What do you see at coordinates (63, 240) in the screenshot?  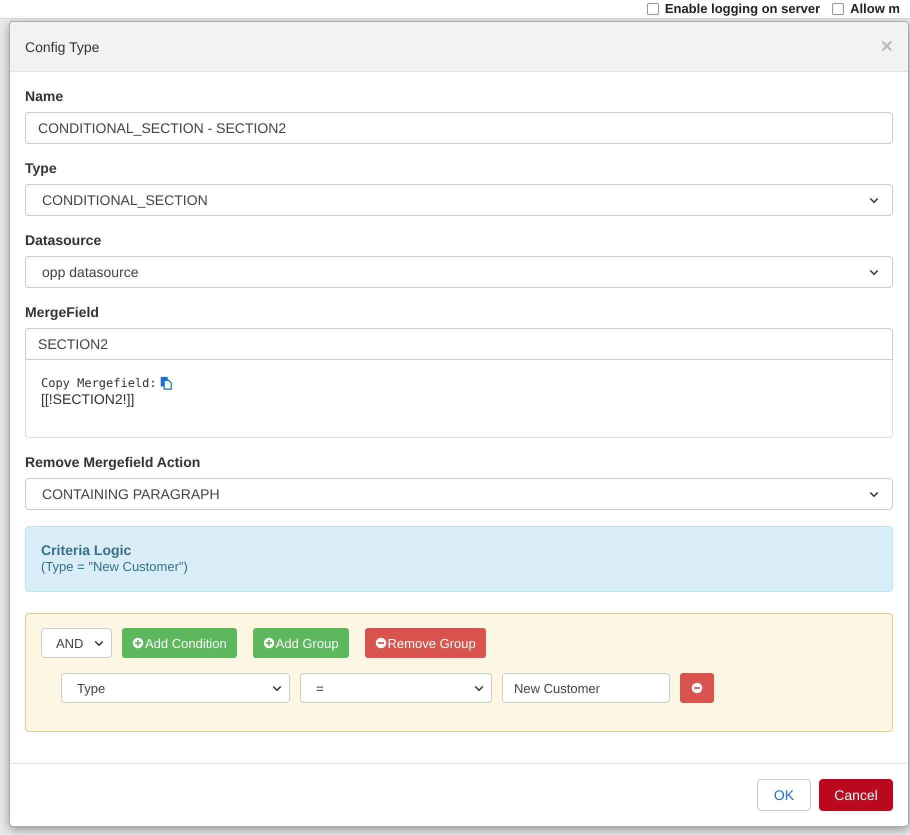 I see `field-label: Datasource` at bounding box center [63, 240].